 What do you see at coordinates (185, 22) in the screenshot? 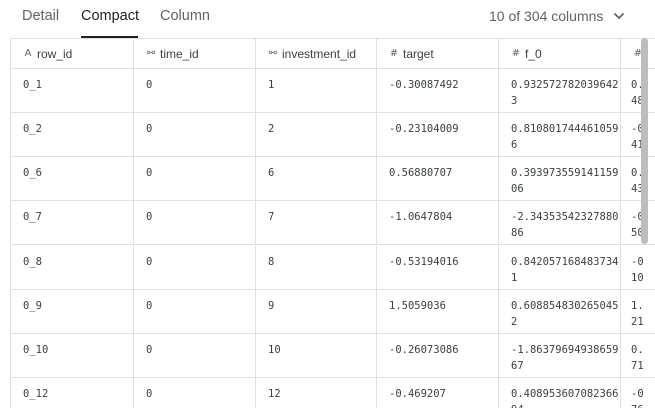
I see `tab-column: Column` at bounding box center [185, 22].